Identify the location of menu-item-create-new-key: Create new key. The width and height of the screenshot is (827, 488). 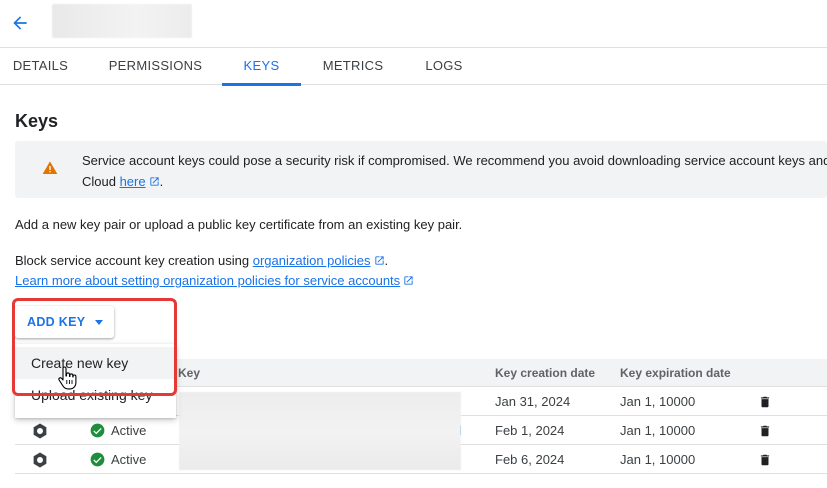
(95, 363).